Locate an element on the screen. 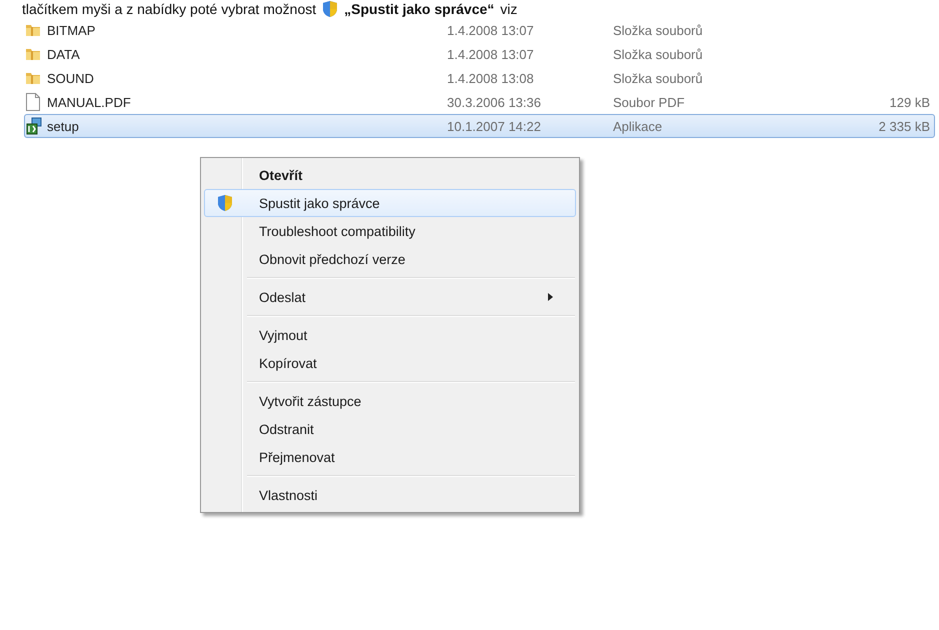  file-date: 1.4.2008 13:08 is located at coordinates (491, 78).